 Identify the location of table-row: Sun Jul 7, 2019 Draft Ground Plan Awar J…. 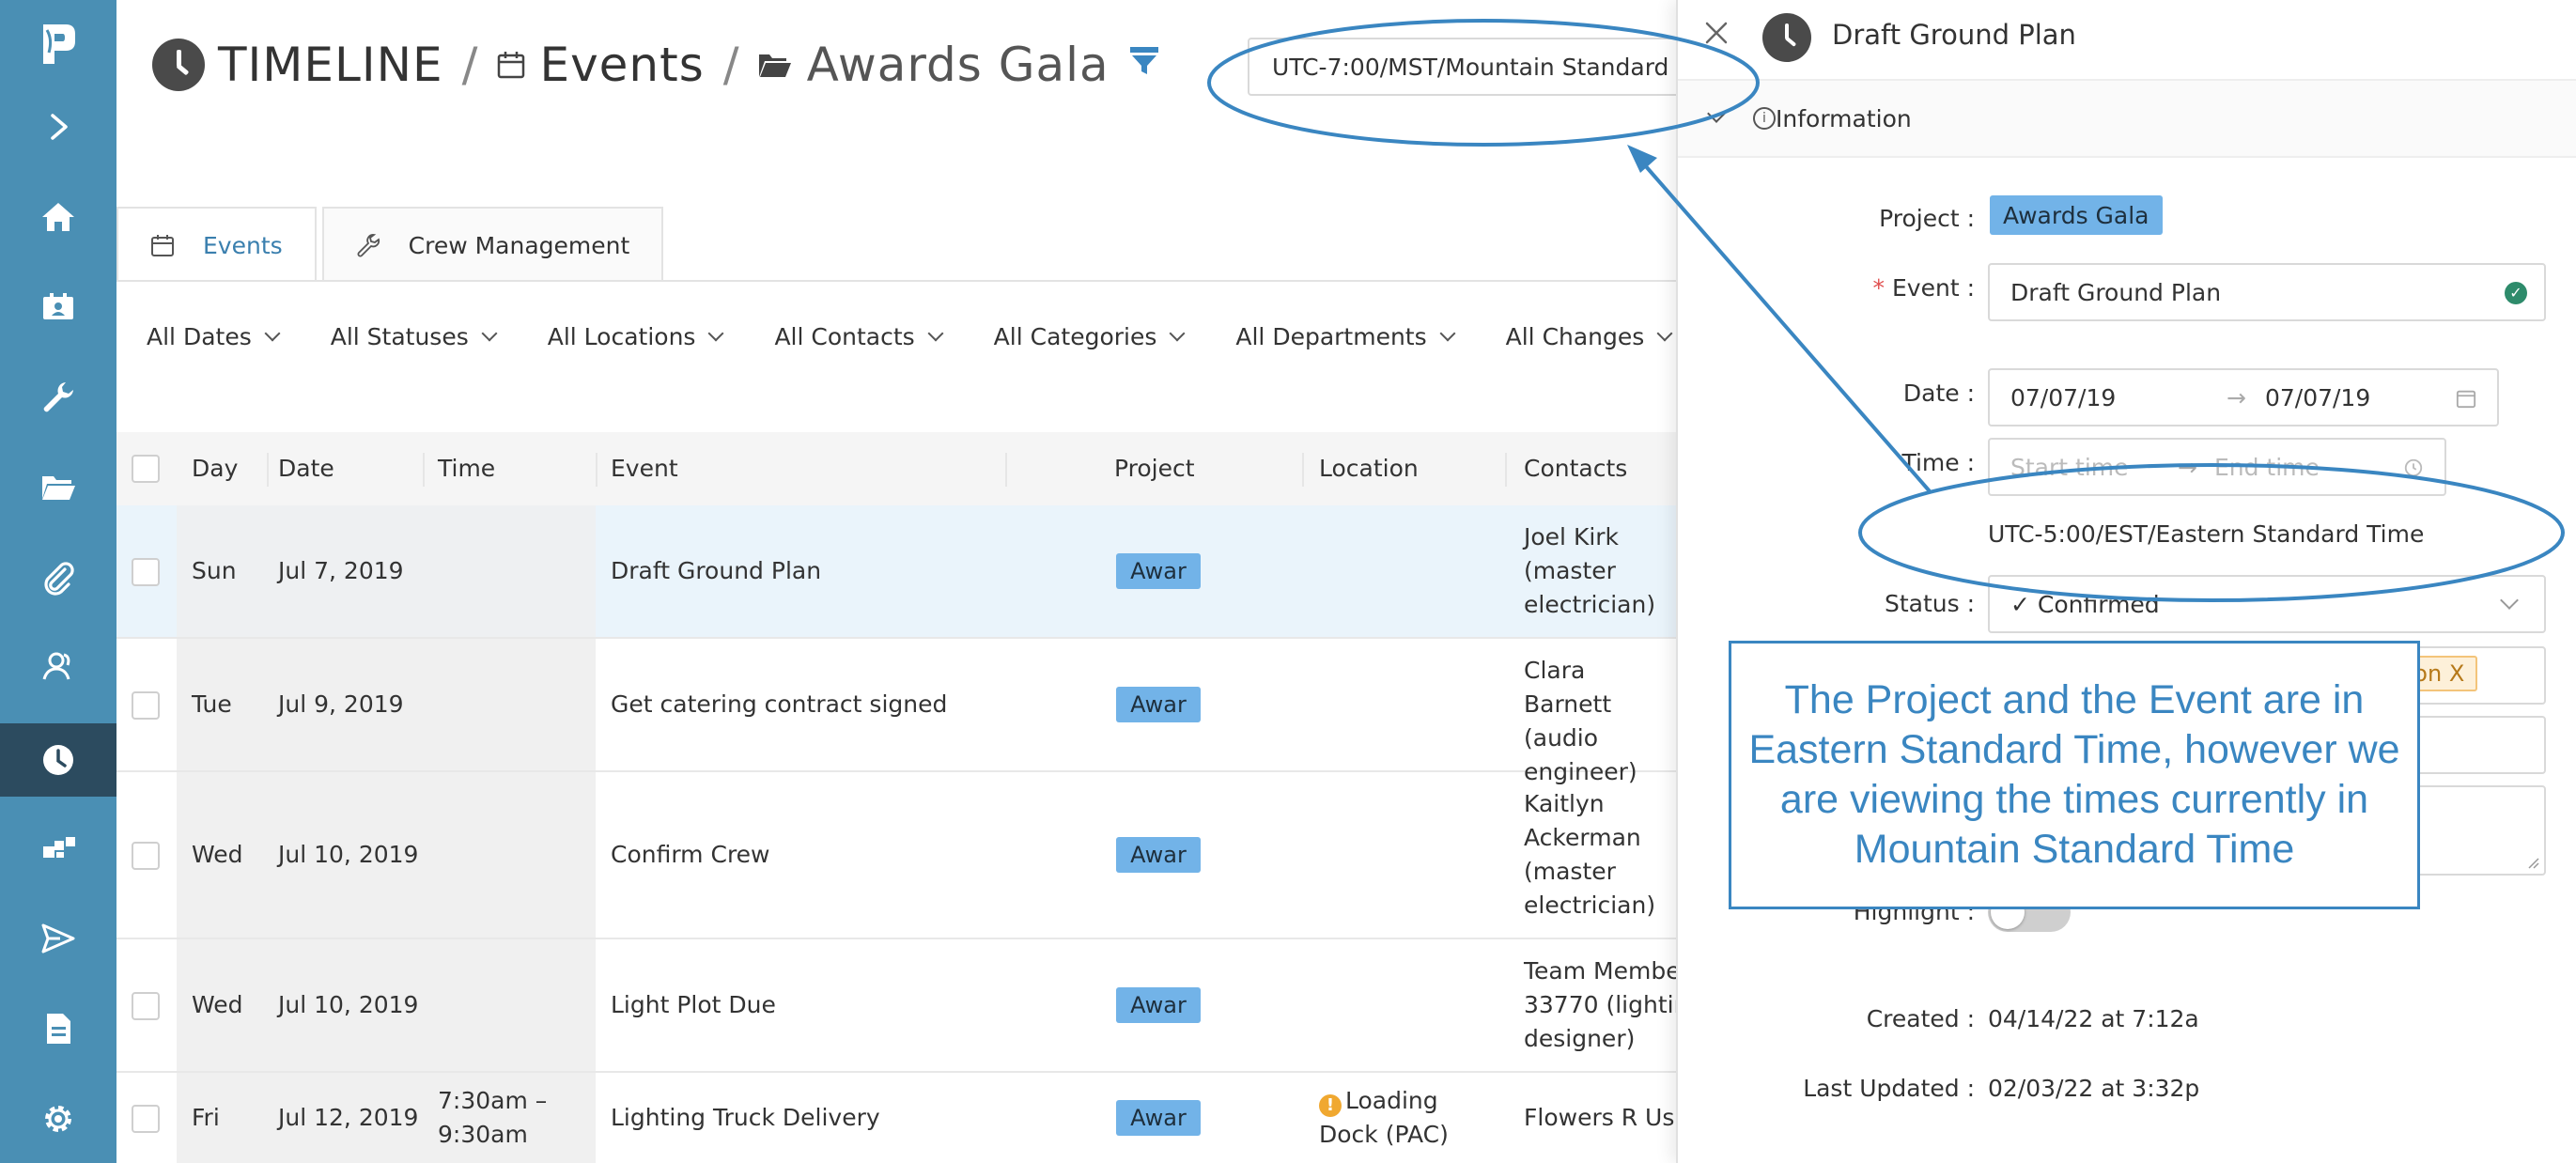
(896, 572).